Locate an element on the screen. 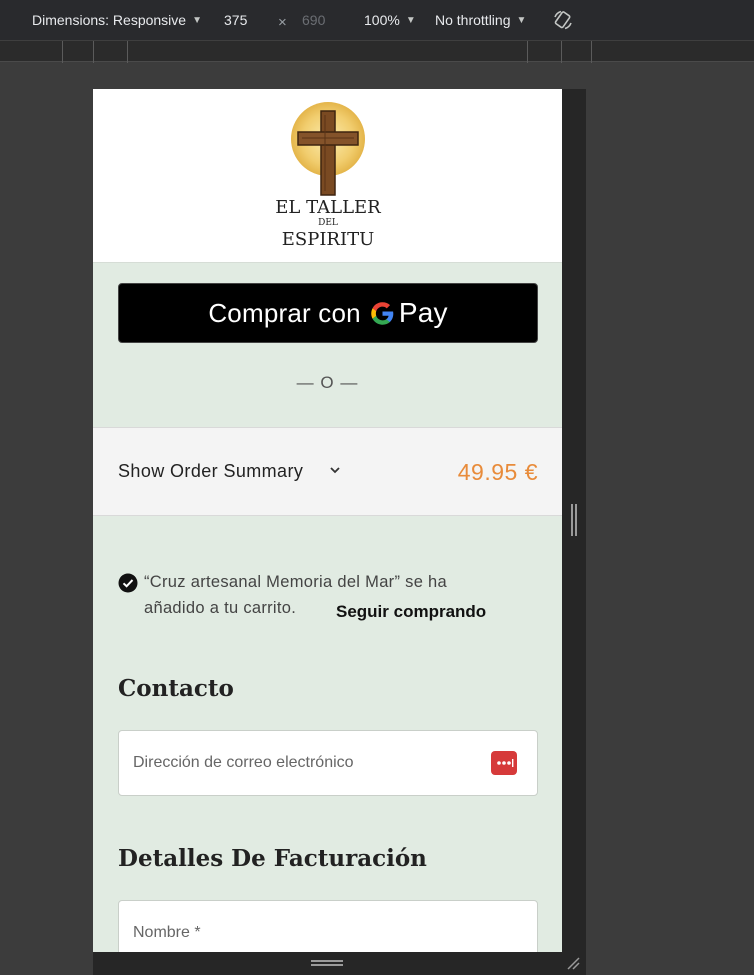 This screenshot has width=754, height=975. gpay-pay-word: Pay is located at coordinates (423, 312).